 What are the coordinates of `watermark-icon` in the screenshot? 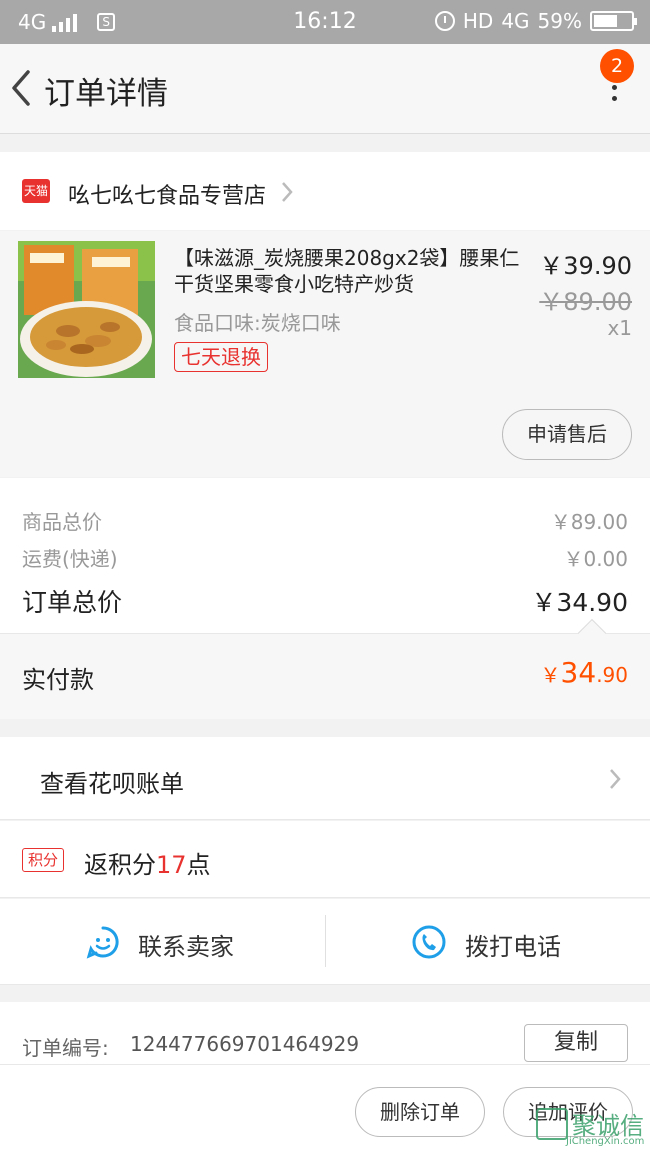 It's located at (552, 1124).